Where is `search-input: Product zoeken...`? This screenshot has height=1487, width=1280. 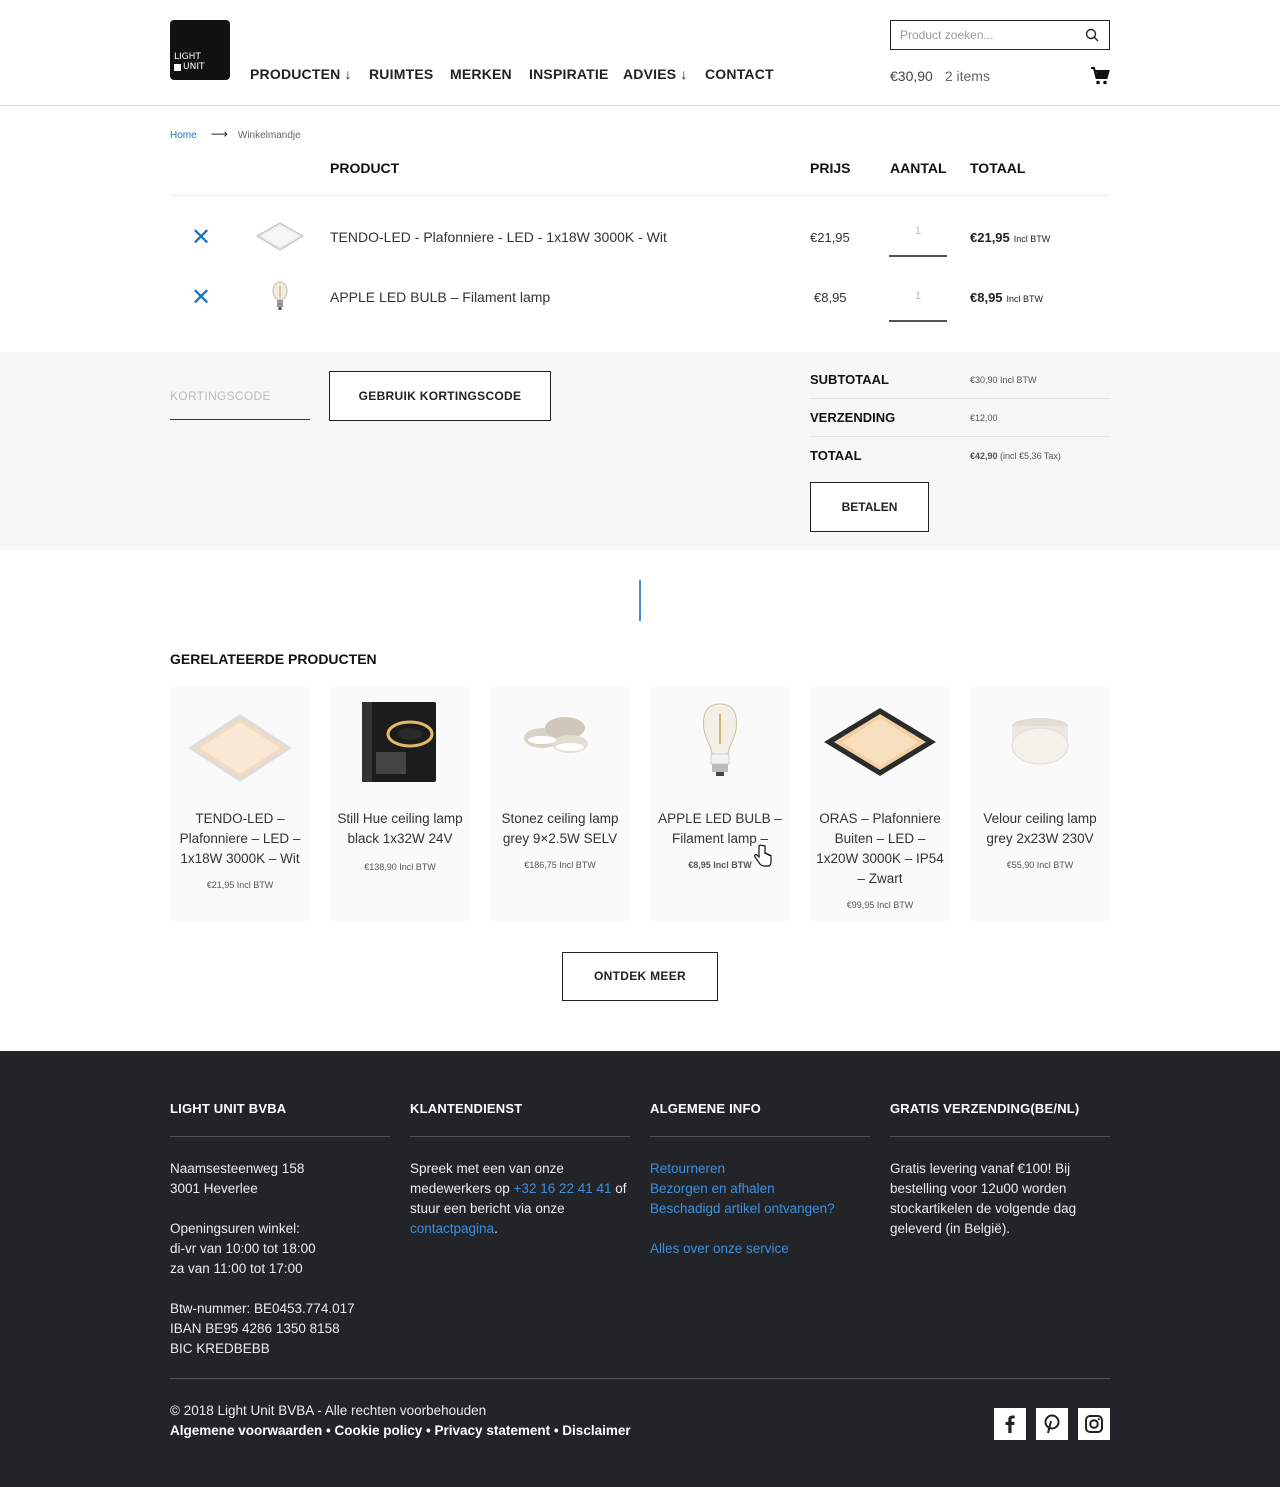 search-input: Product zoeken... is located at coordinates (1000, 35).